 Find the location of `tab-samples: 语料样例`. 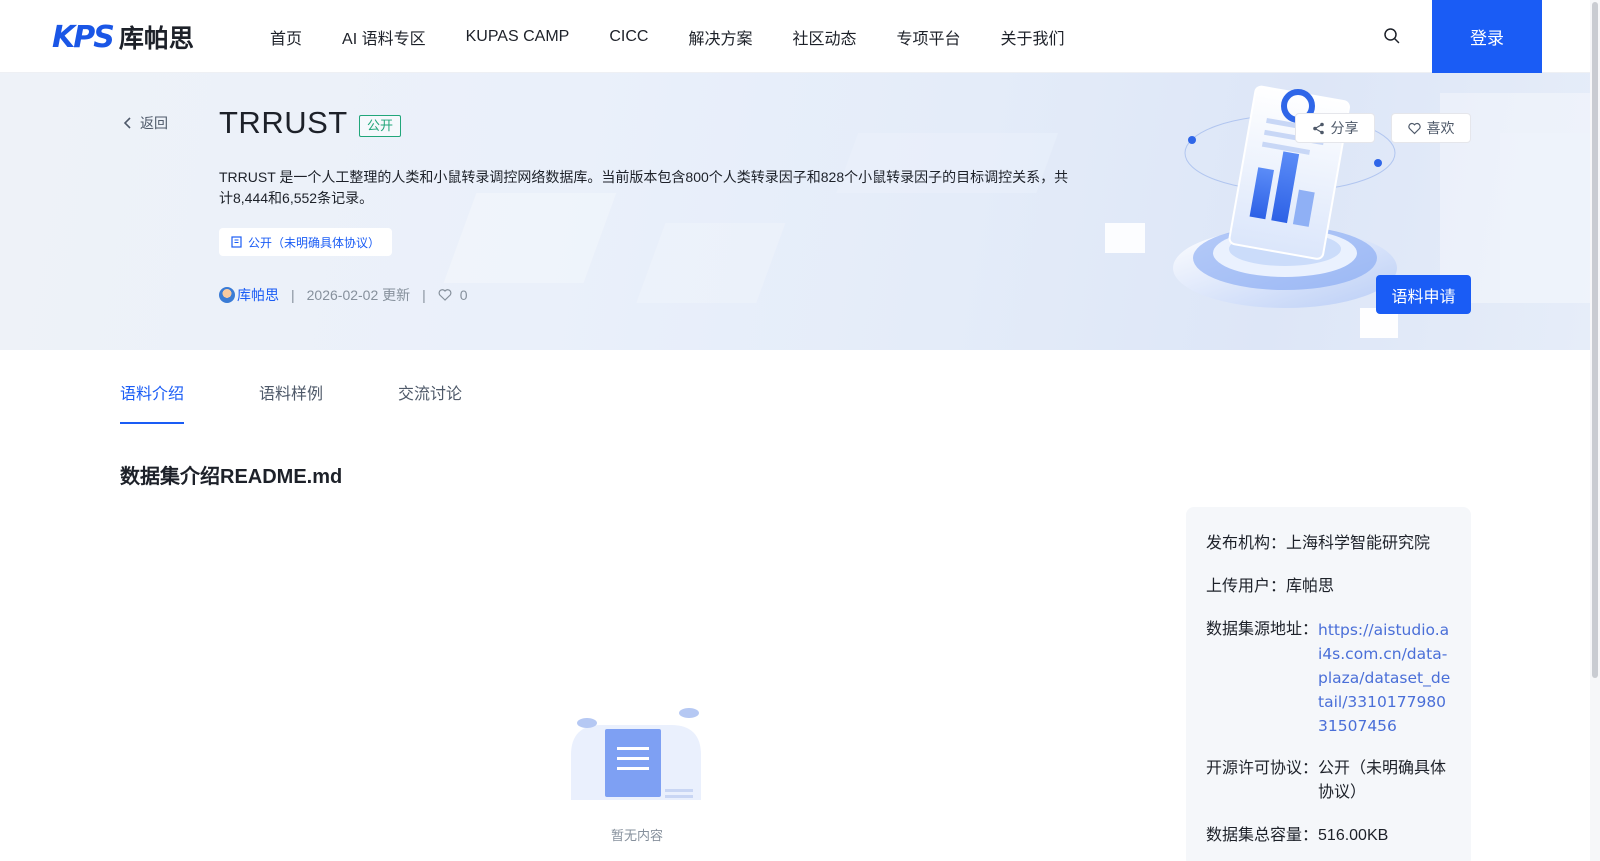

tab-samples: 语料样例 is located at coordinates (291, 402).